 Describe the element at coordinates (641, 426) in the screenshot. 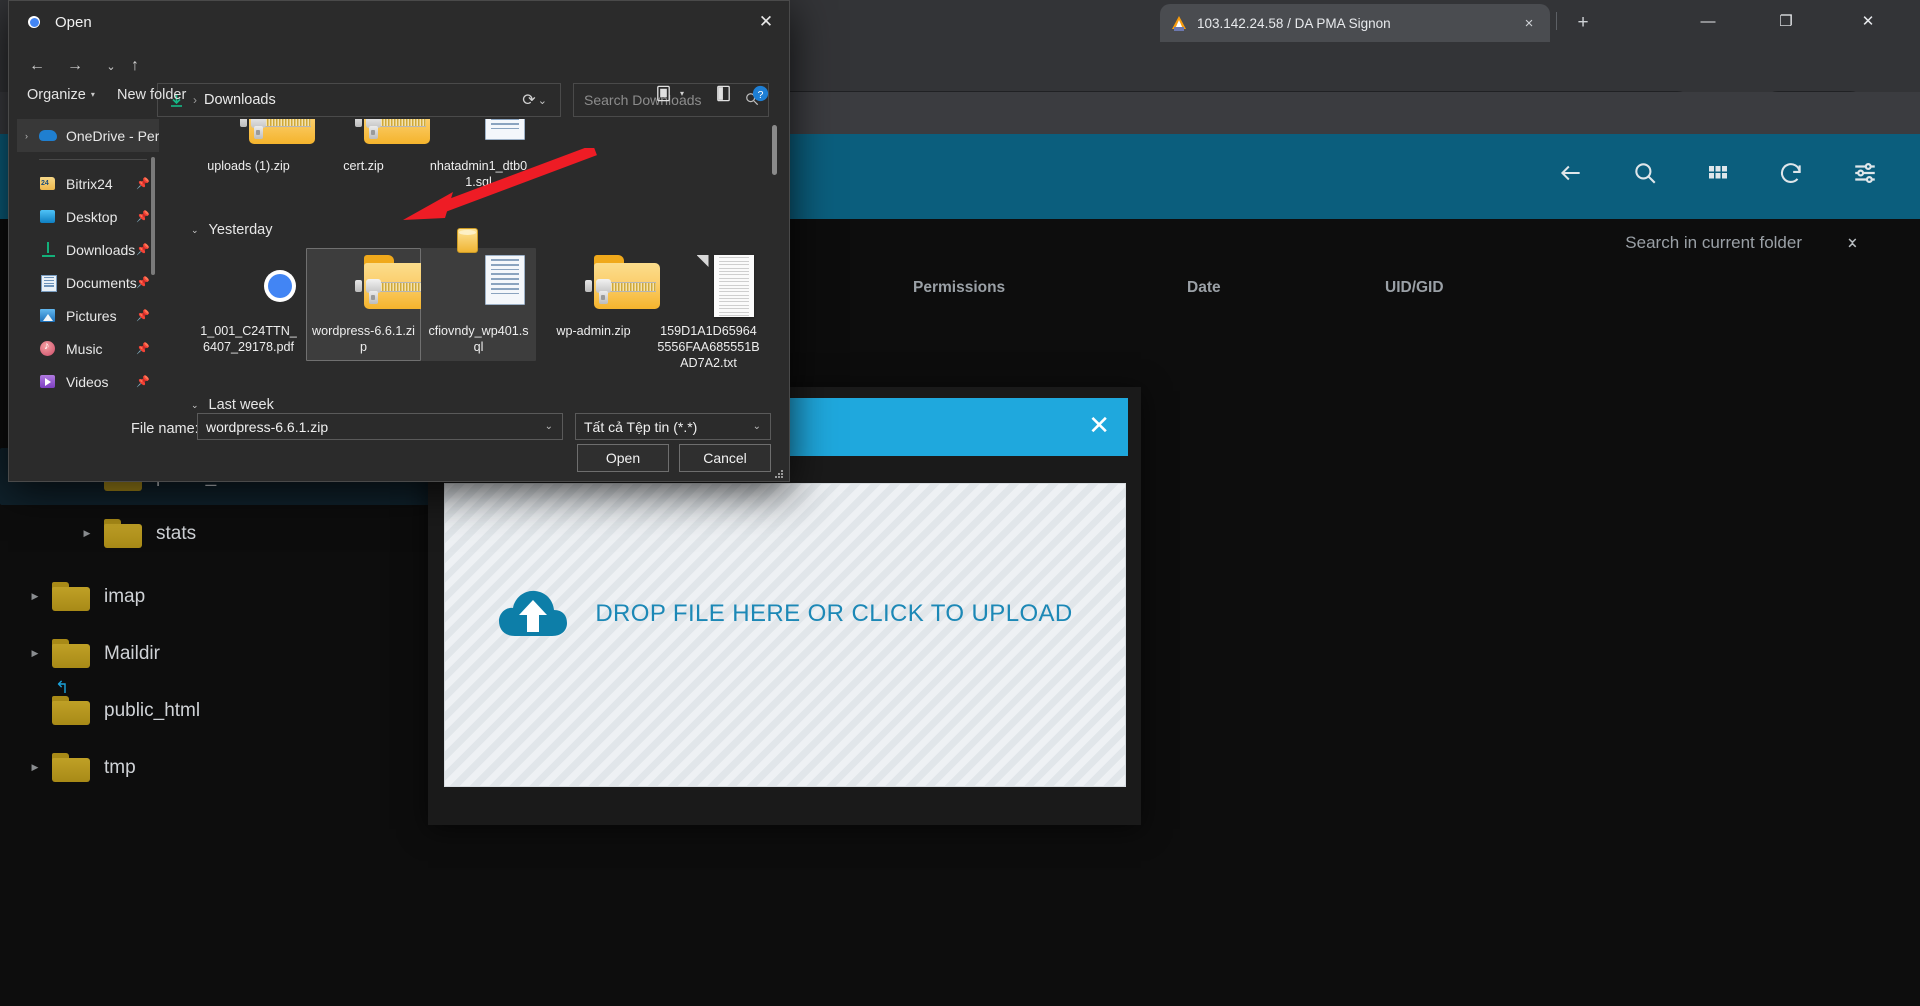

I see `file-type-value: Tất cả Tệp tin (*.*)` at that location.